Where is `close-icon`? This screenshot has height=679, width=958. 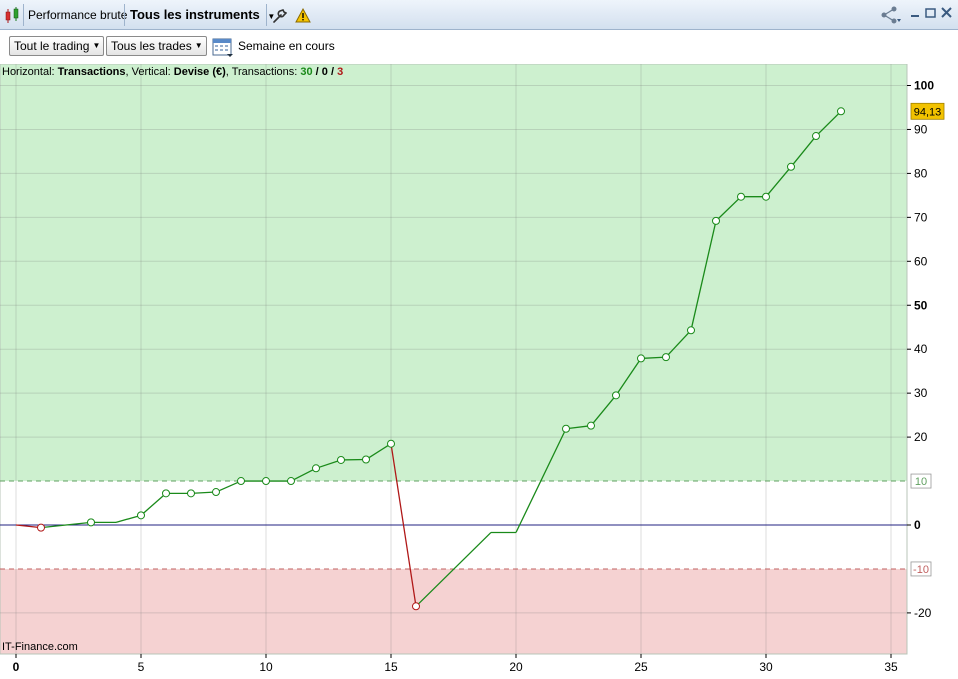
close-icon is located at coordinates (946, 14).